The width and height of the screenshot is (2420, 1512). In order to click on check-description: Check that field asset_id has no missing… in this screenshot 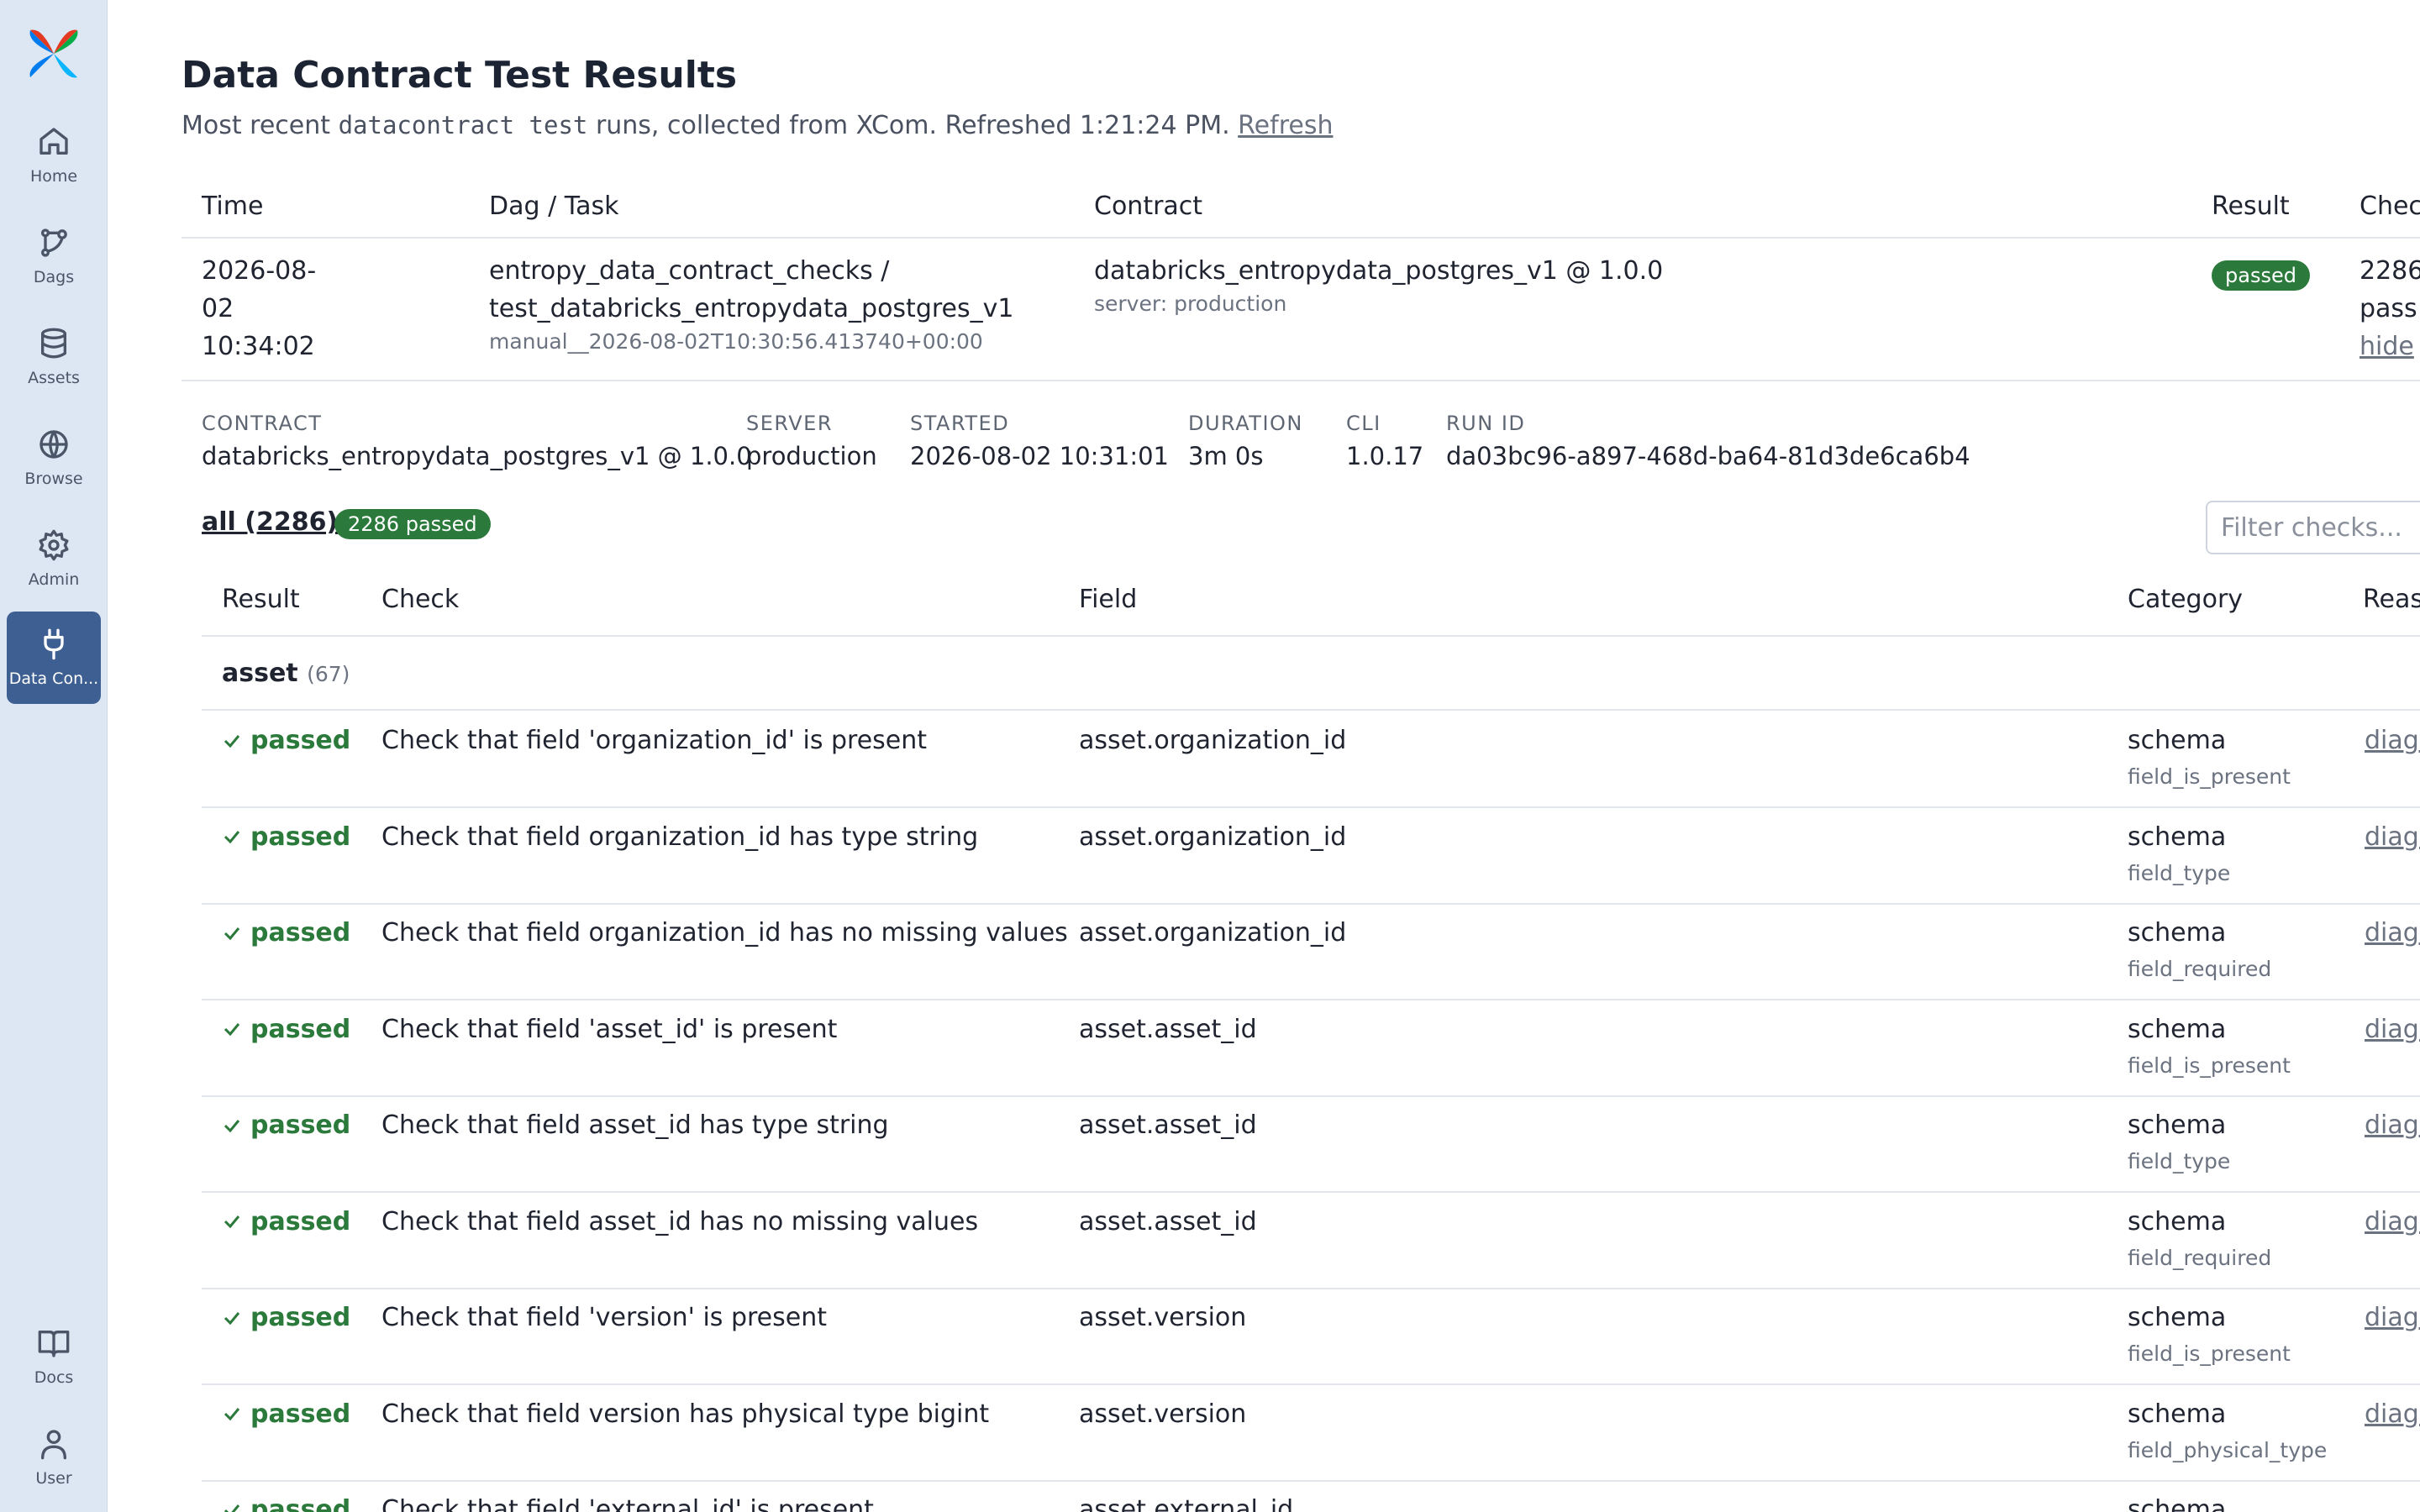, I will do `click(680, 1221)`.